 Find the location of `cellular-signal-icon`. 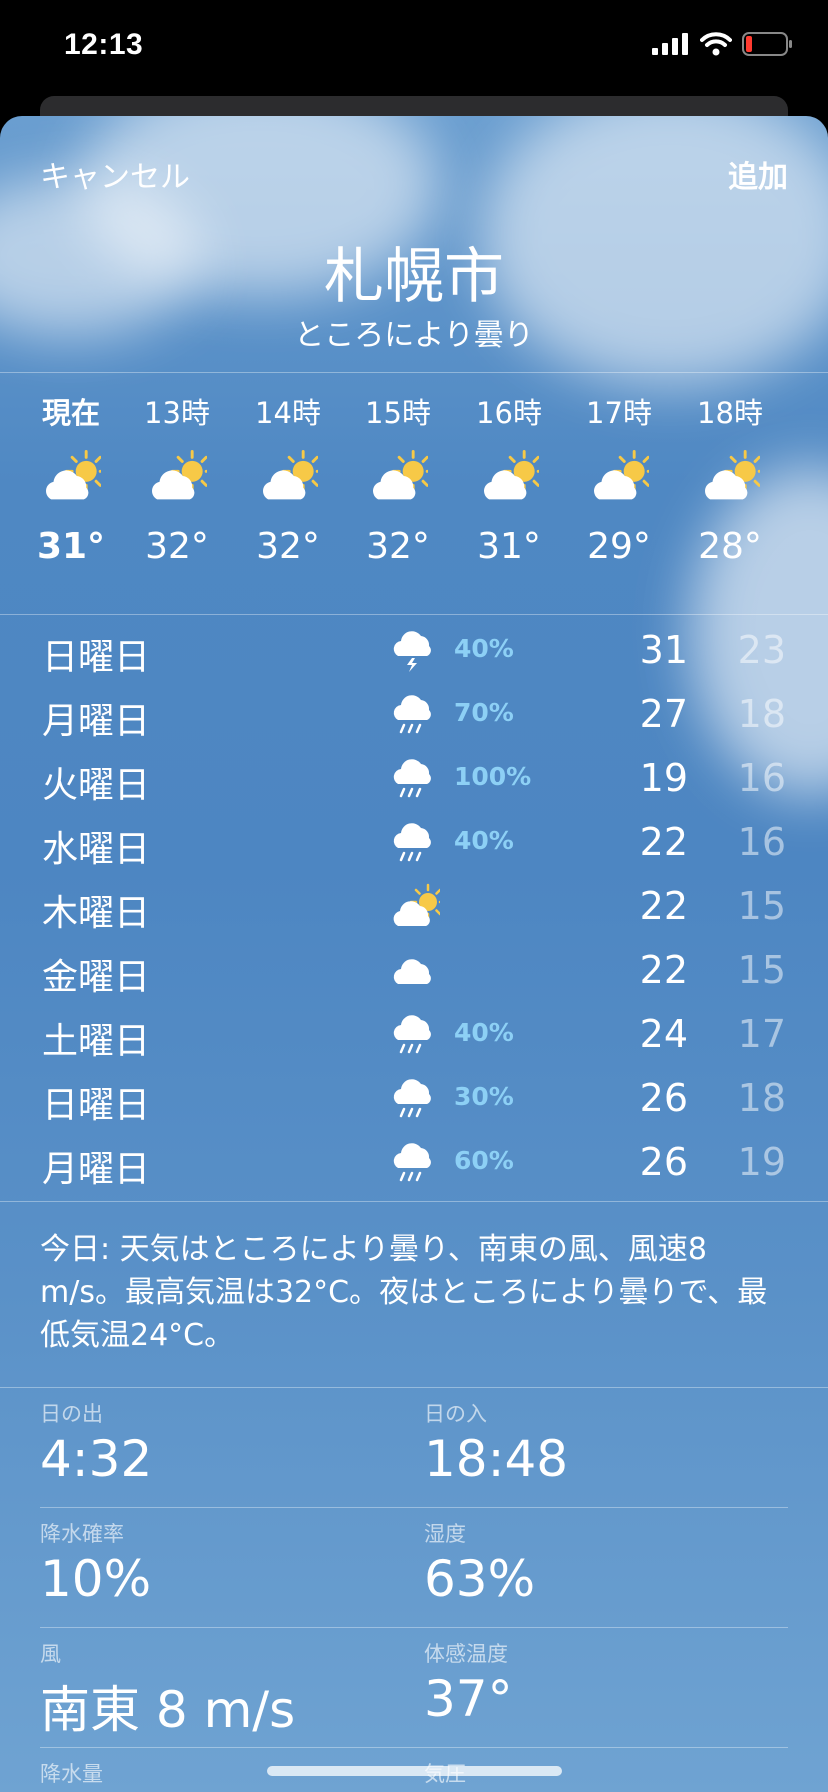

cellular-signal-icon is located at coordinates (670, 44).